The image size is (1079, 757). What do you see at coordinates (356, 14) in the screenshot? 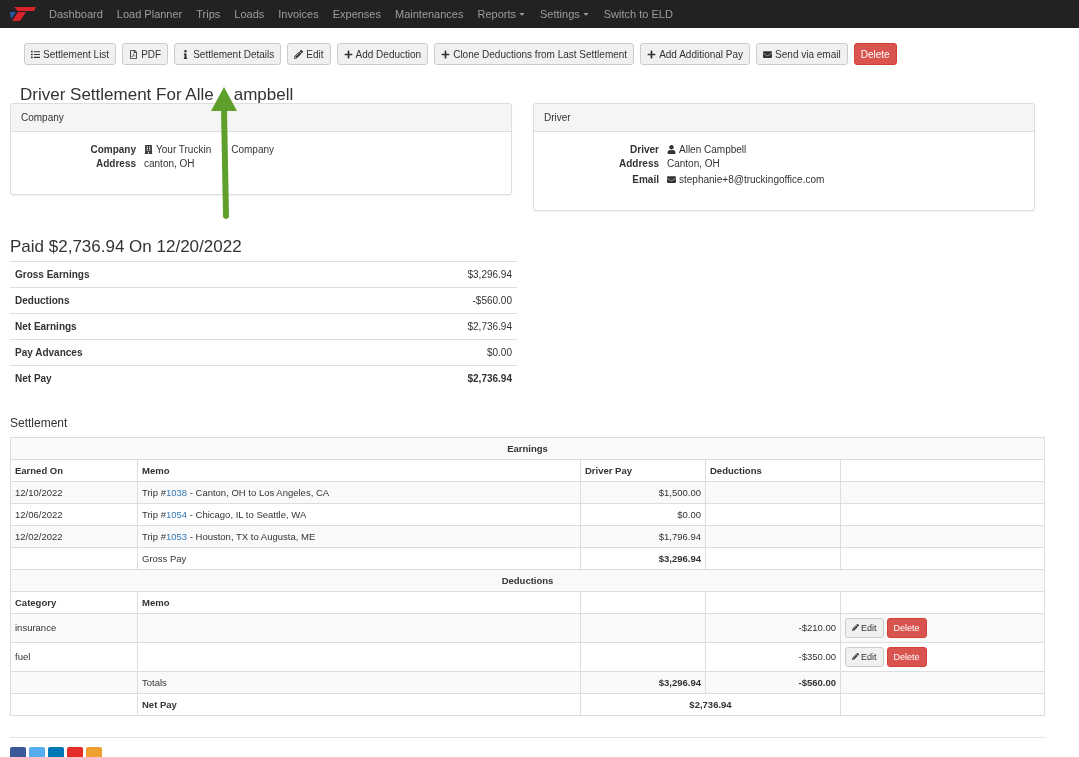
I see `nav-link: Expenses` at bounding box center [356, 14].